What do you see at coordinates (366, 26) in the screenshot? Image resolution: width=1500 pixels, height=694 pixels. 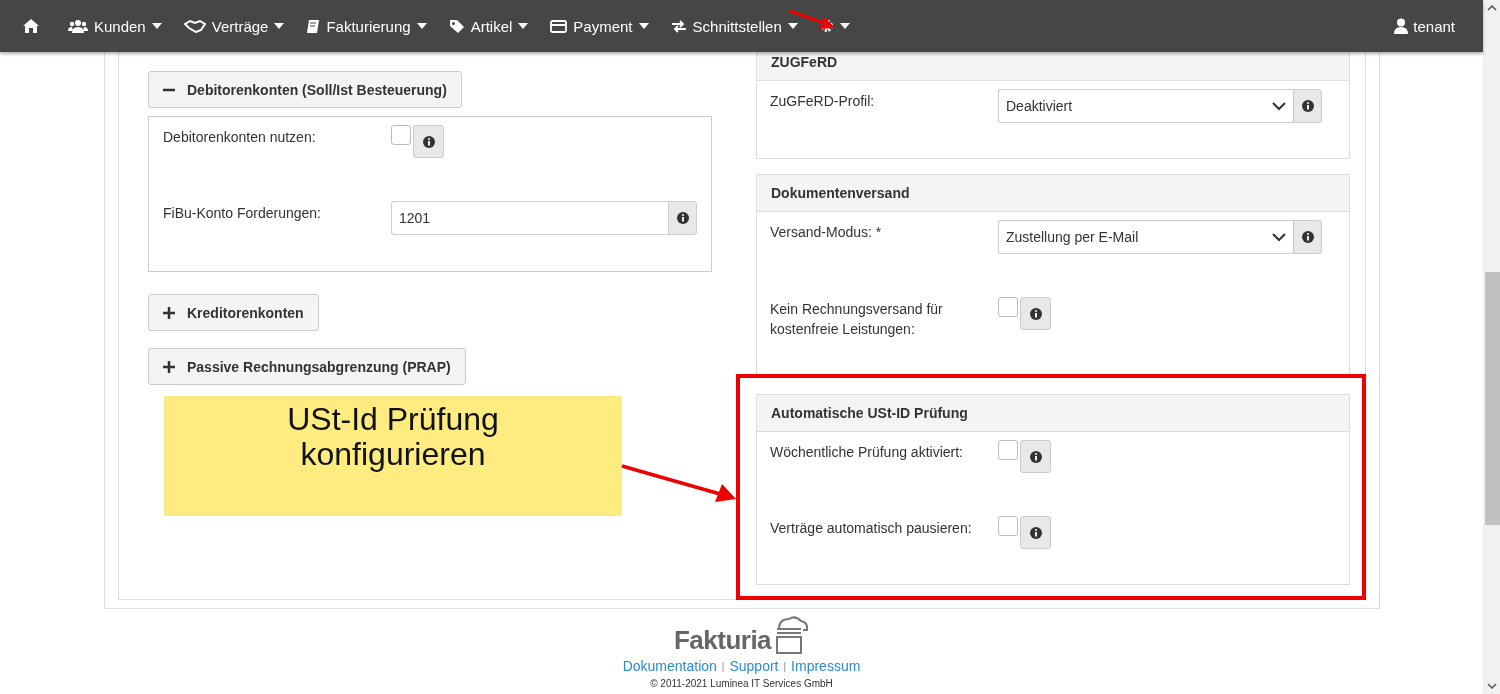 I see `nav-menu: Fakturierung` at bounding box center [366, 26].